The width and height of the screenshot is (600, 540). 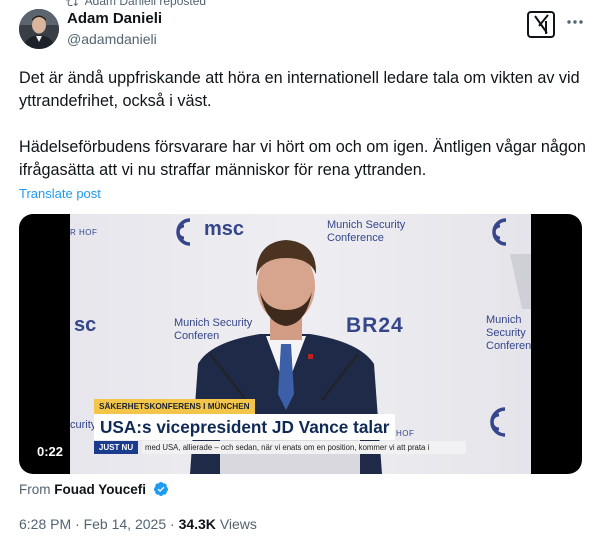 I want to click on grok-icon, so click(x=541, y=24).